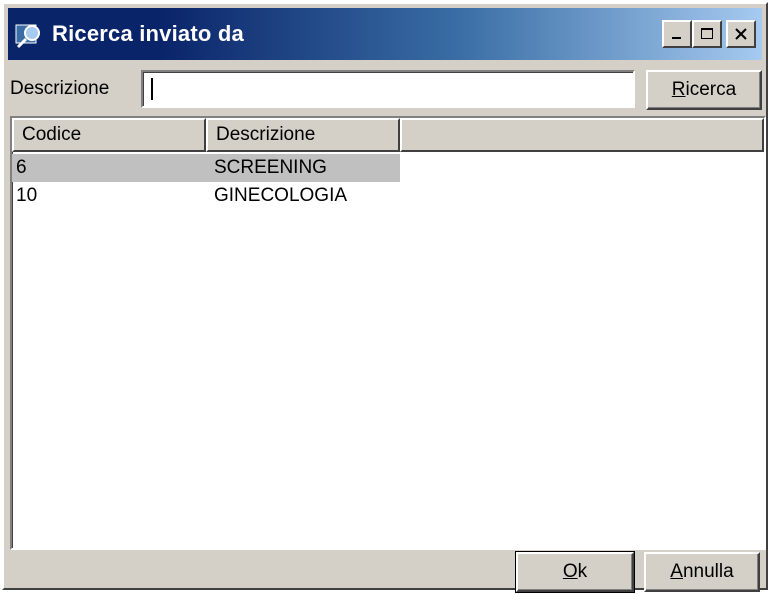  I want to click on maximize-icon, so click(707, 33).